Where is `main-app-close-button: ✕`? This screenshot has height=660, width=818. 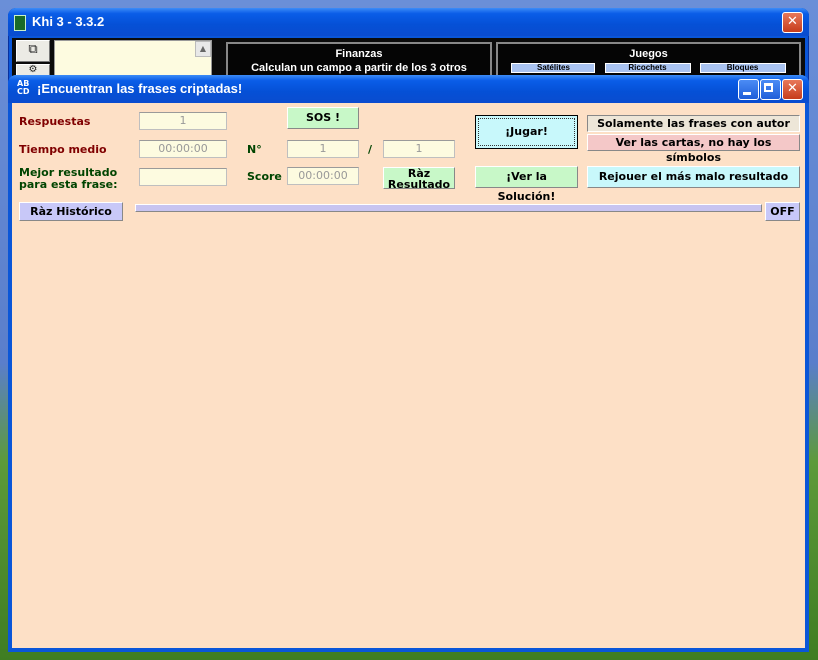 main-app-close-button: ✕ is located at coordinates (792, 22).